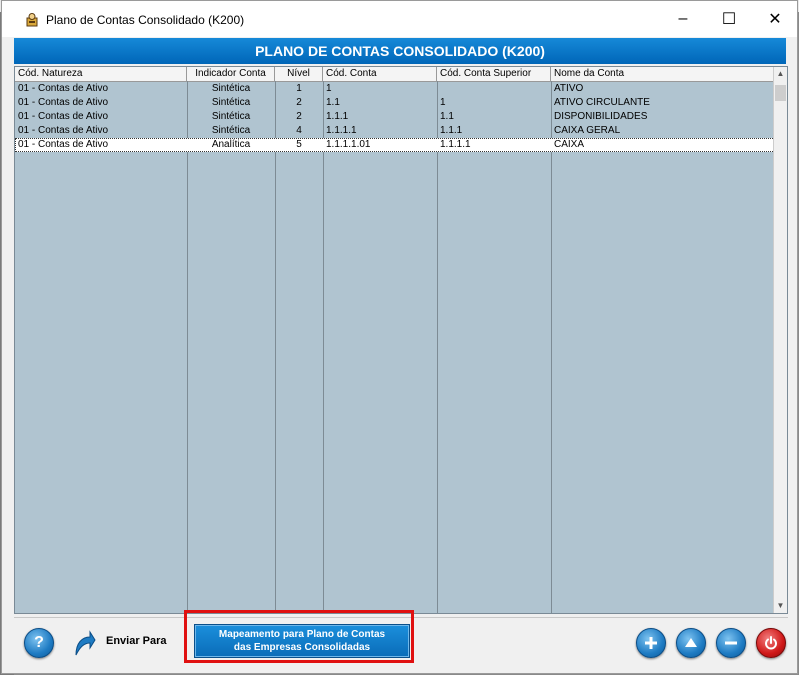  What do you see at coordinates (729, 19) in the screenshot?
I see `maximize-button: ☐` at bounding box center [729, 19].